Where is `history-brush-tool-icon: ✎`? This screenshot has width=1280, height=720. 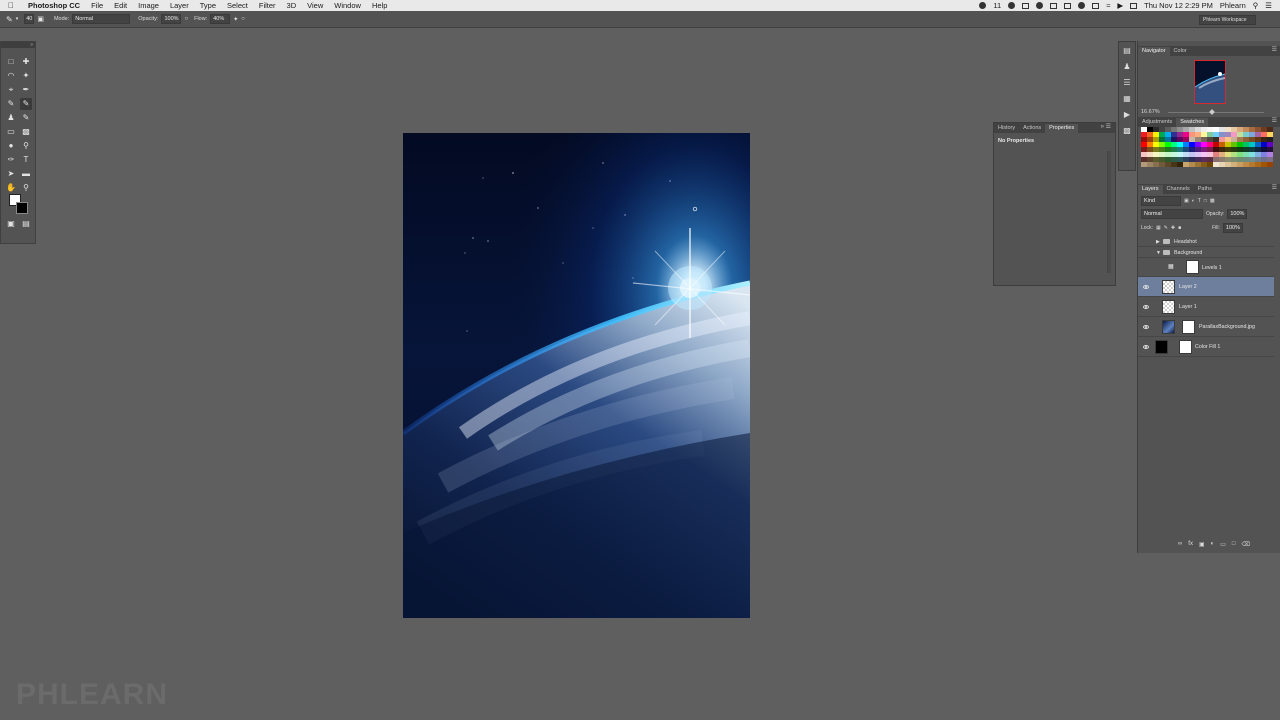 history-brush-tool-icon: ✎ is located at coordinates (26, 118).